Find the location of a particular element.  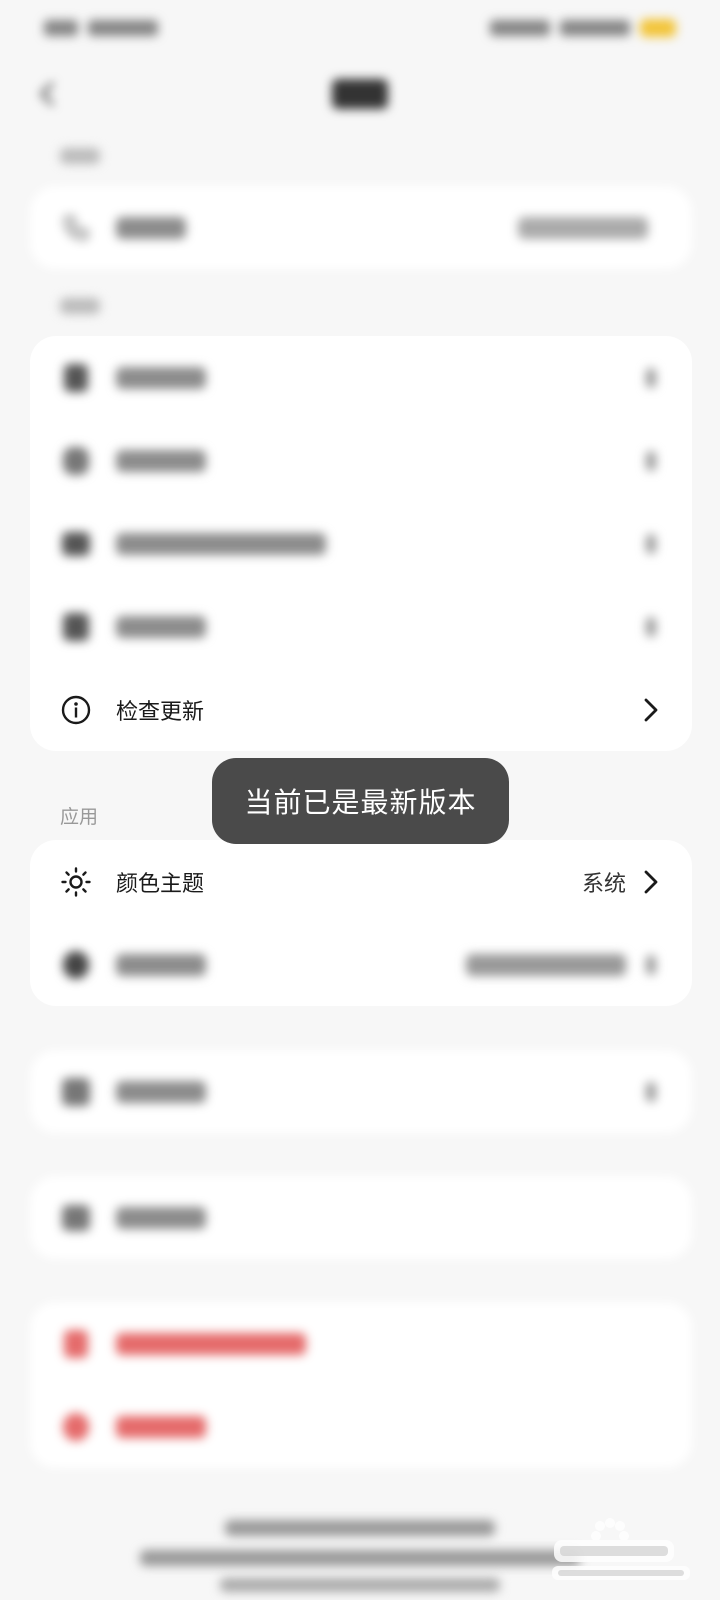

battery-icon is located at coordinates (658, 28).